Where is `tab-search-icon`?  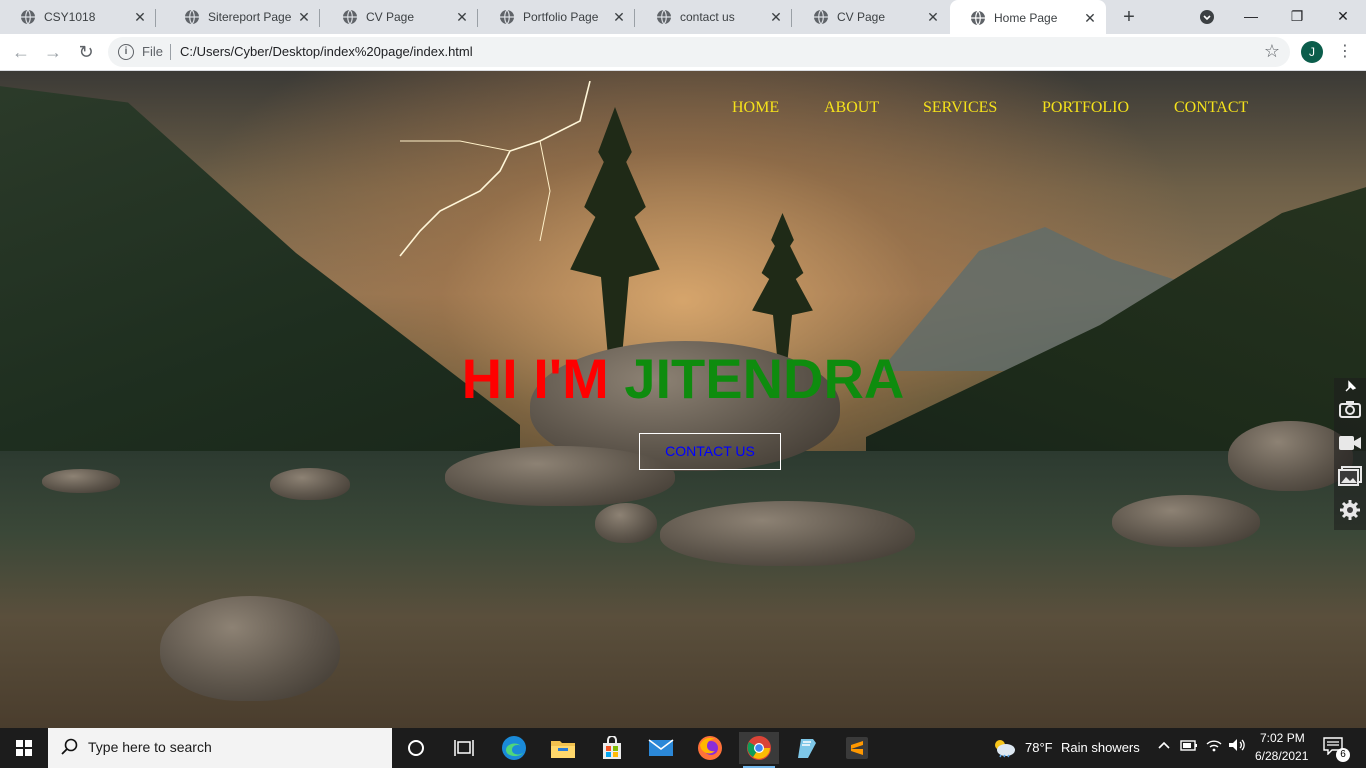
tab-search-icon is located at coordinates (1207, 17).